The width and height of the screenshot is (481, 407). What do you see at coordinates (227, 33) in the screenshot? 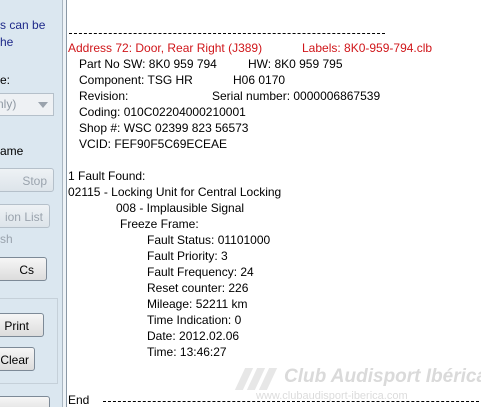
I see `separator-top` at bounding box center [227, 33].